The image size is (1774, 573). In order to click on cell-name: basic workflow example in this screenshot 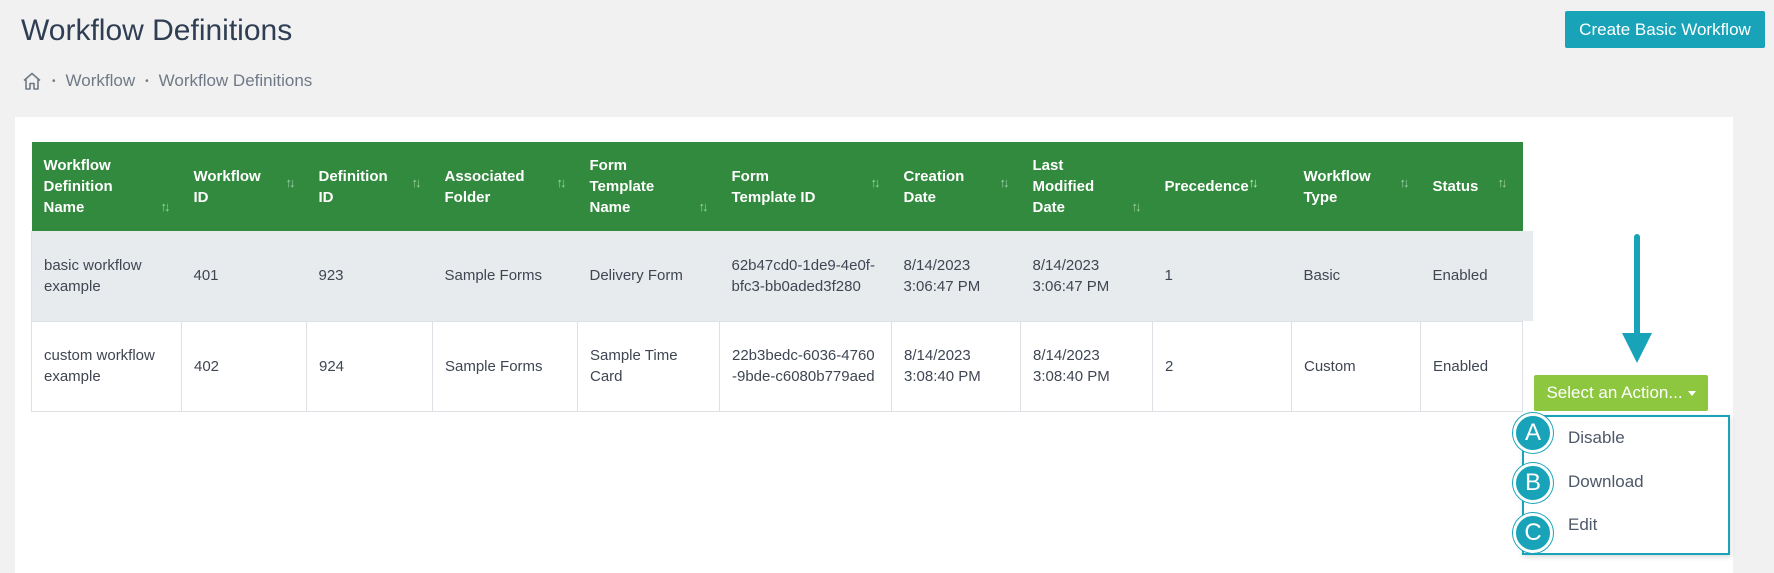, I will do `click(106, 276)`.